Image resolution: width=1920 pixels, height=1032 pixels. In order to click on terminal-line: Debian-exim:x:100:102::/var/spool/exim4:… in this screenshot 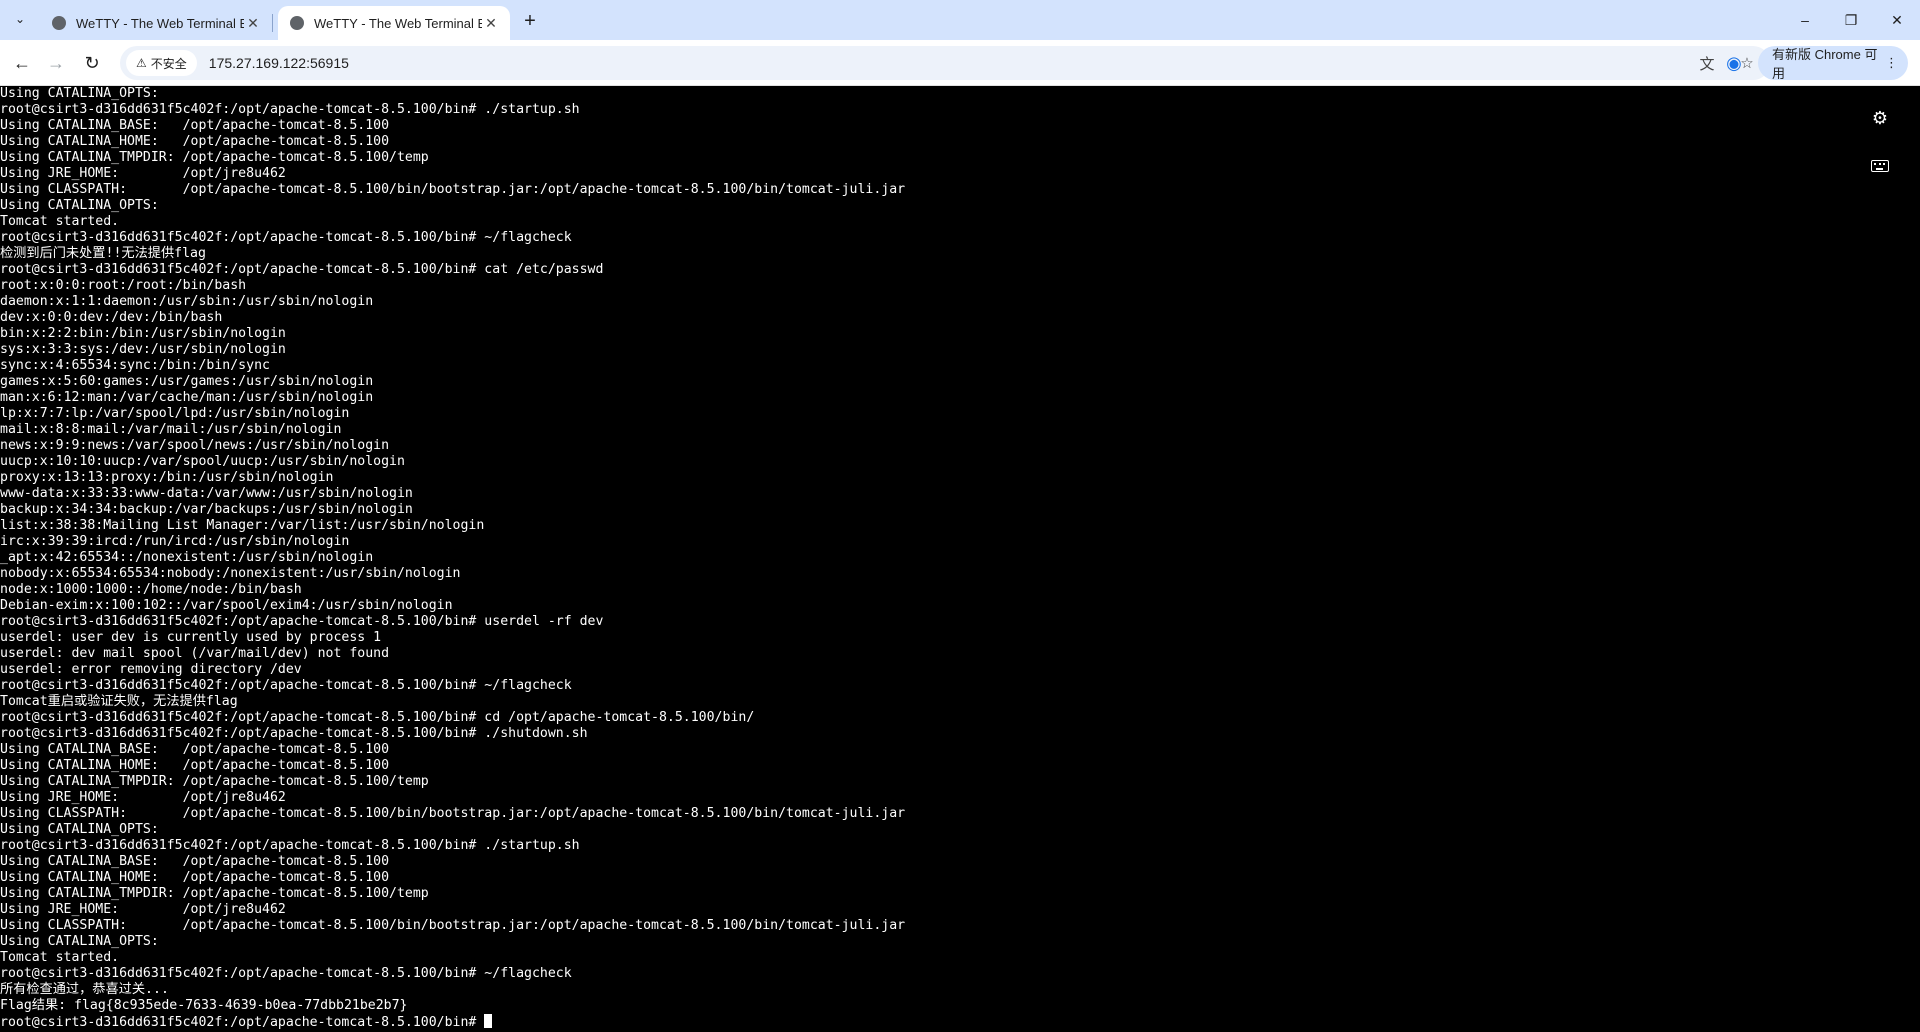, I will do `click(226, 605)`.